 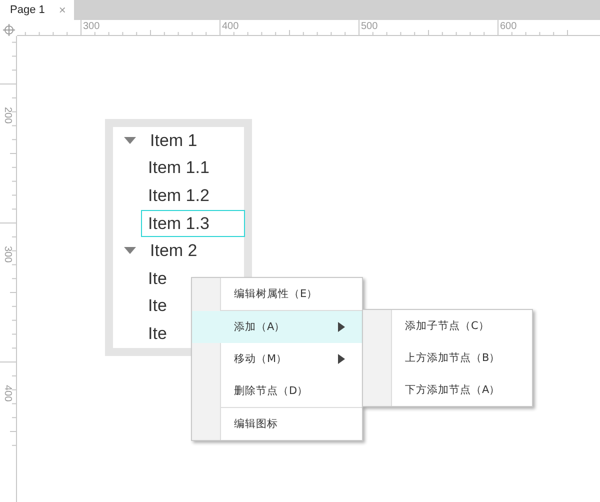 I want to click on menu-item-label: 添加（A）, so click(x=260, y=327).